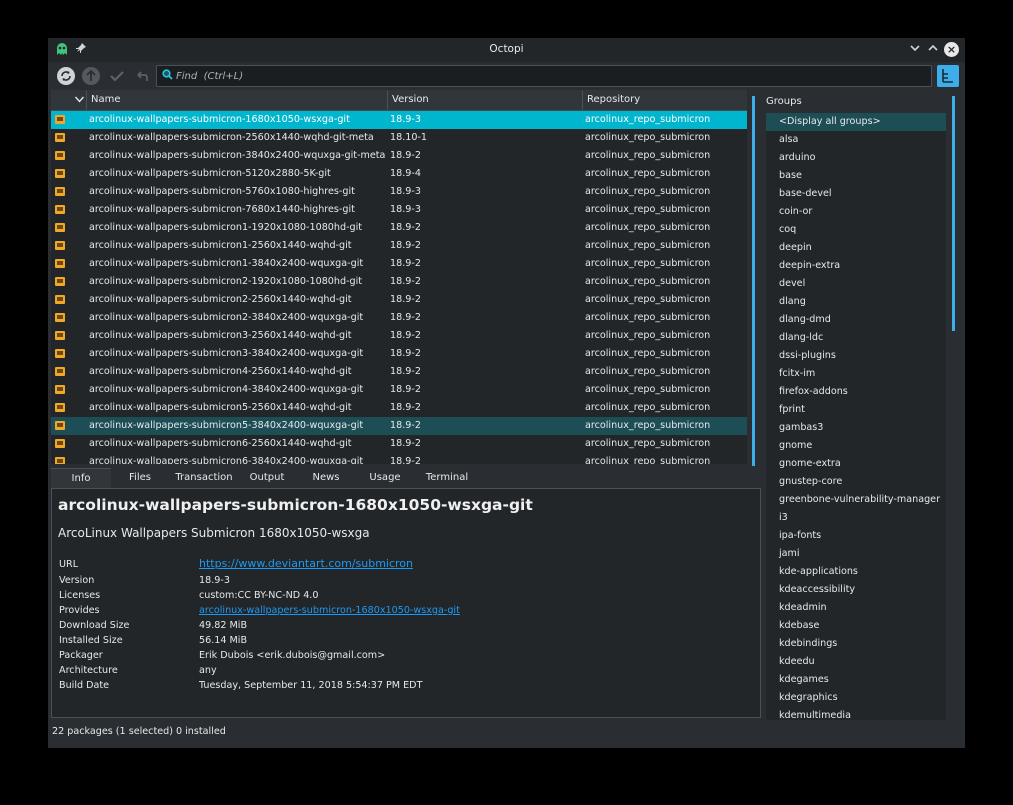 The height and width of the screenshot is (805, 1013). I want to click on sort-chevron-down-icon, so click(79, 99).